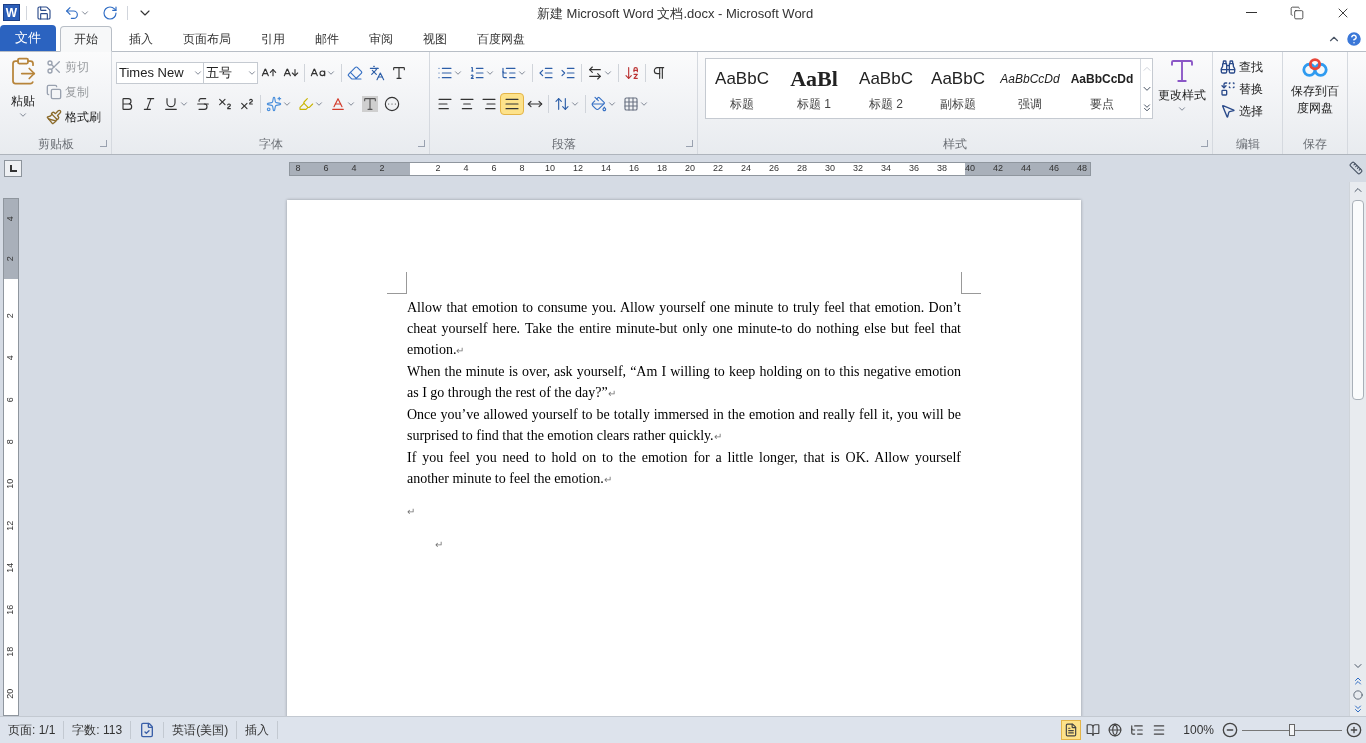 The height and width of the screenshot is (743, 1366). What do you see at coordinates (207, 39) in the screenshot?
I see `ribbon-tab: 页面布局` at bounding box center [207, 39].